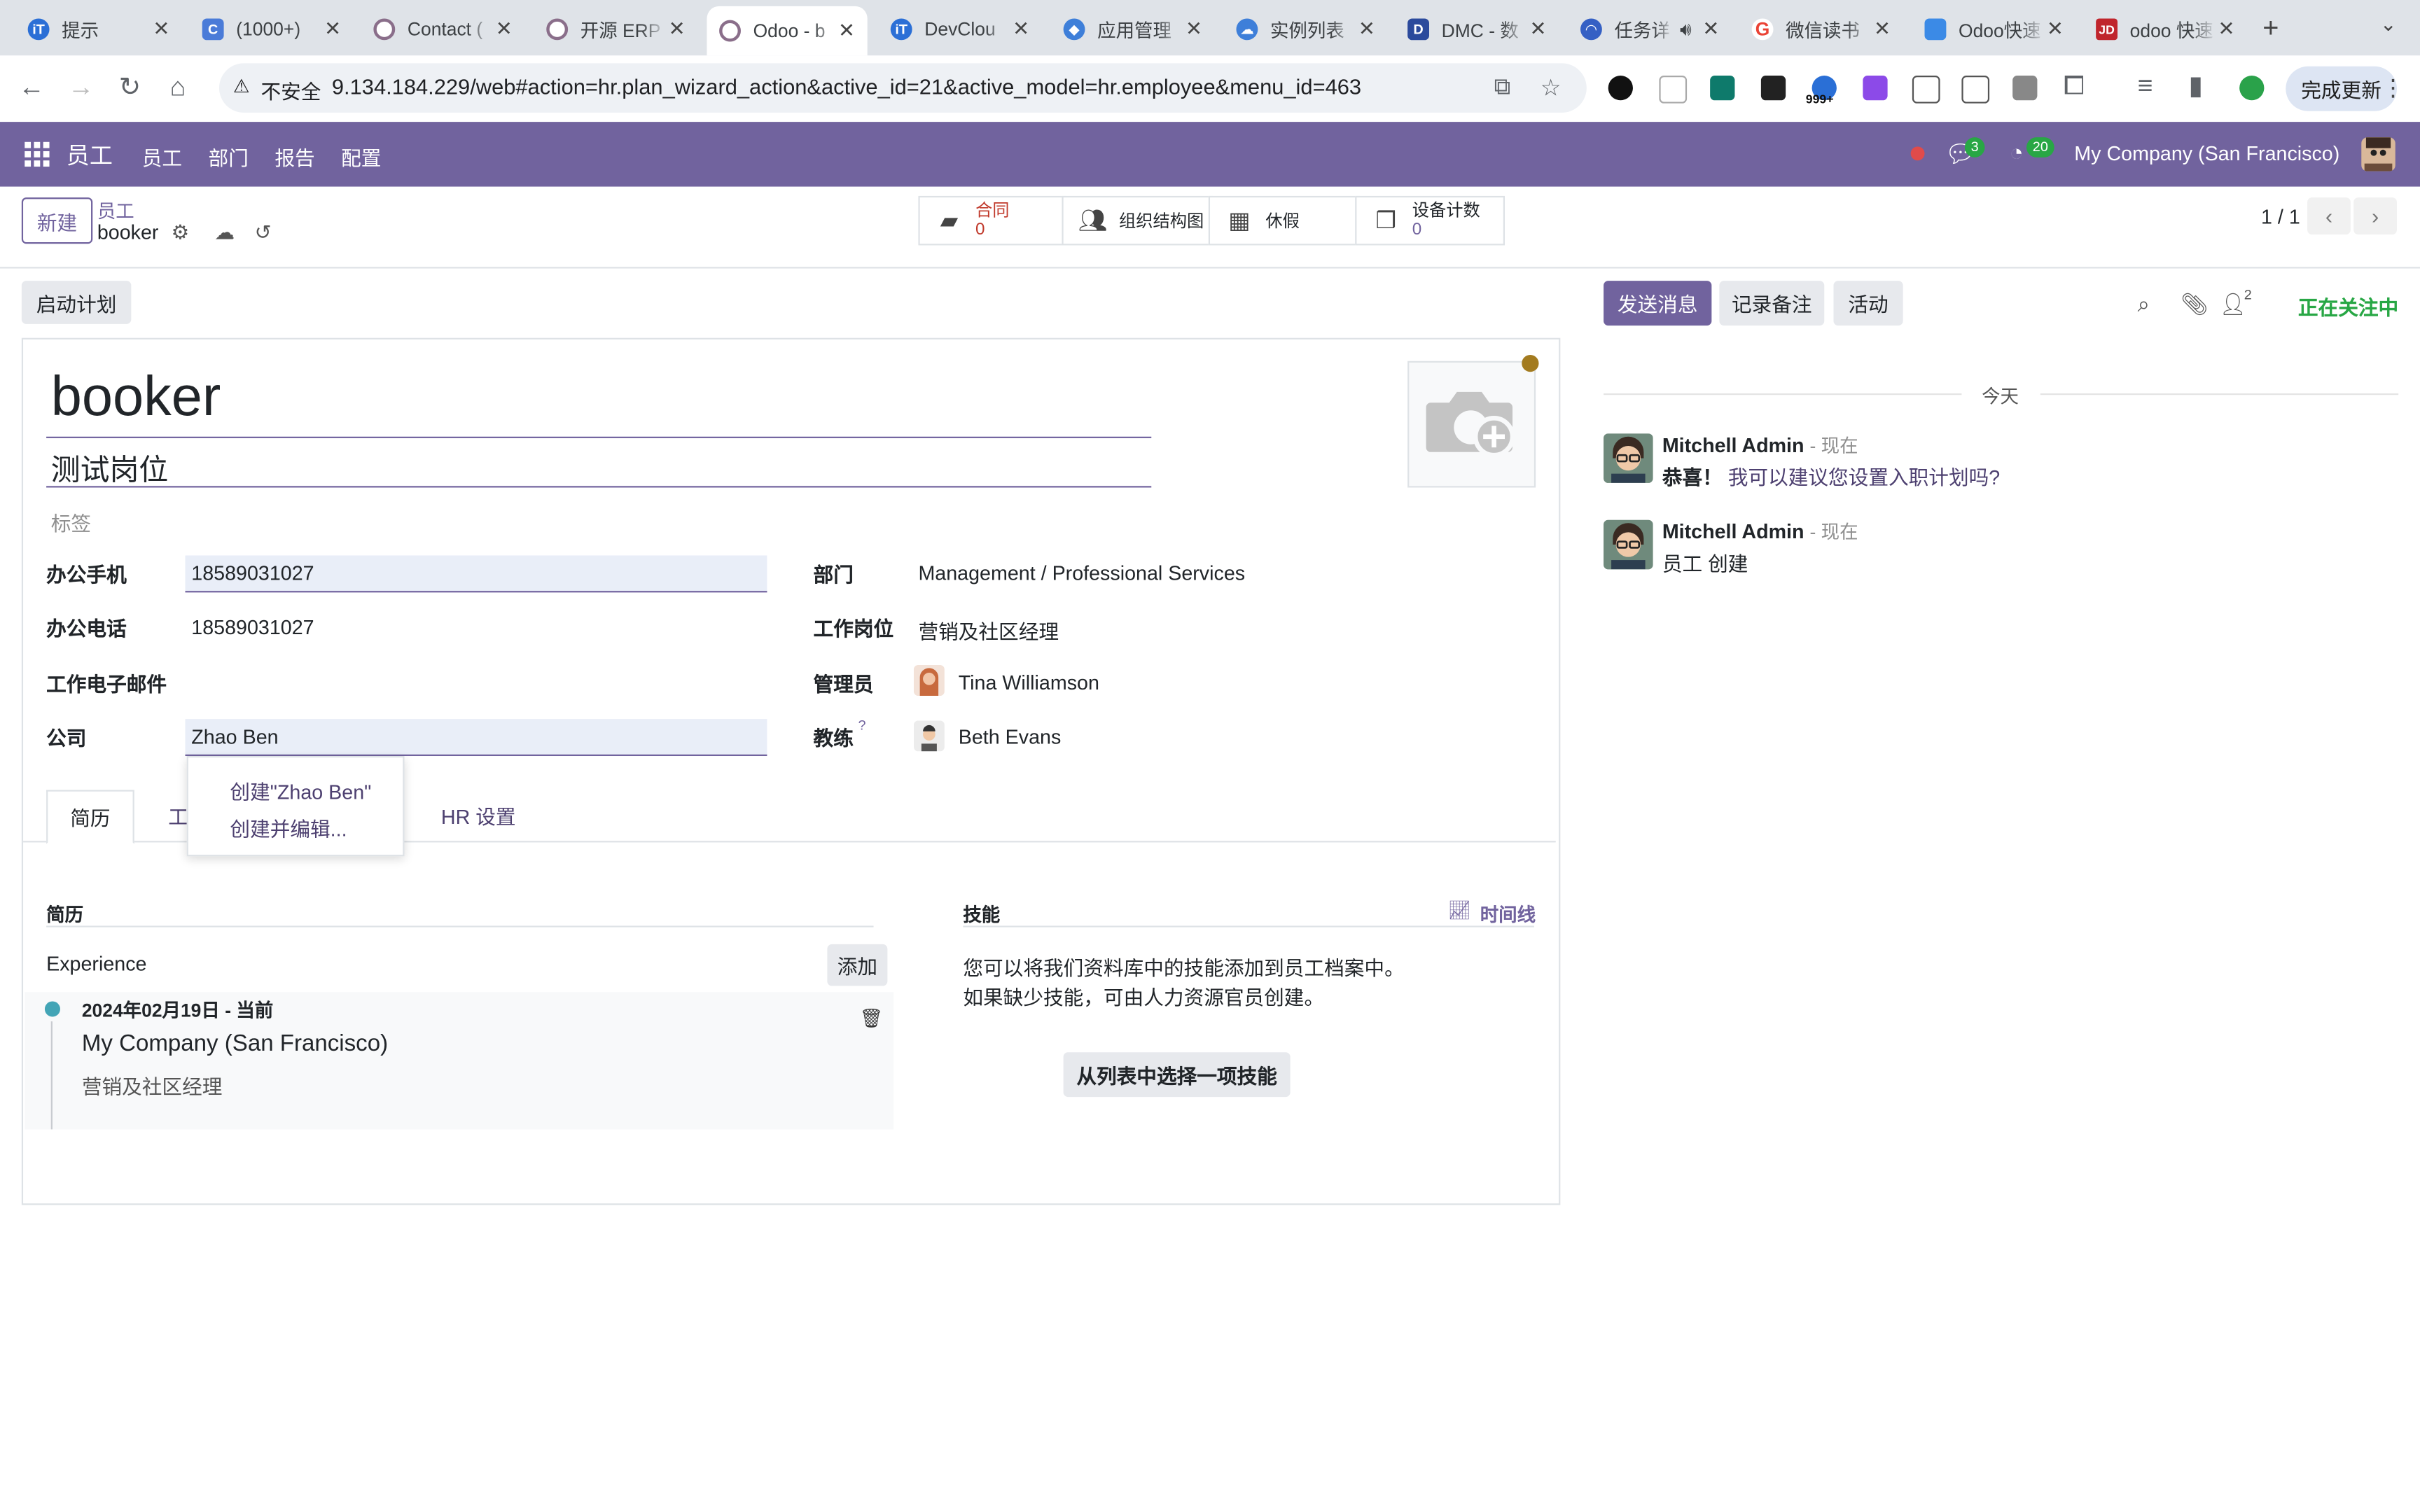  Describe the element at coordinates (2252, 88) in the screenshot. I see `profile-avatar-icon` at that location.